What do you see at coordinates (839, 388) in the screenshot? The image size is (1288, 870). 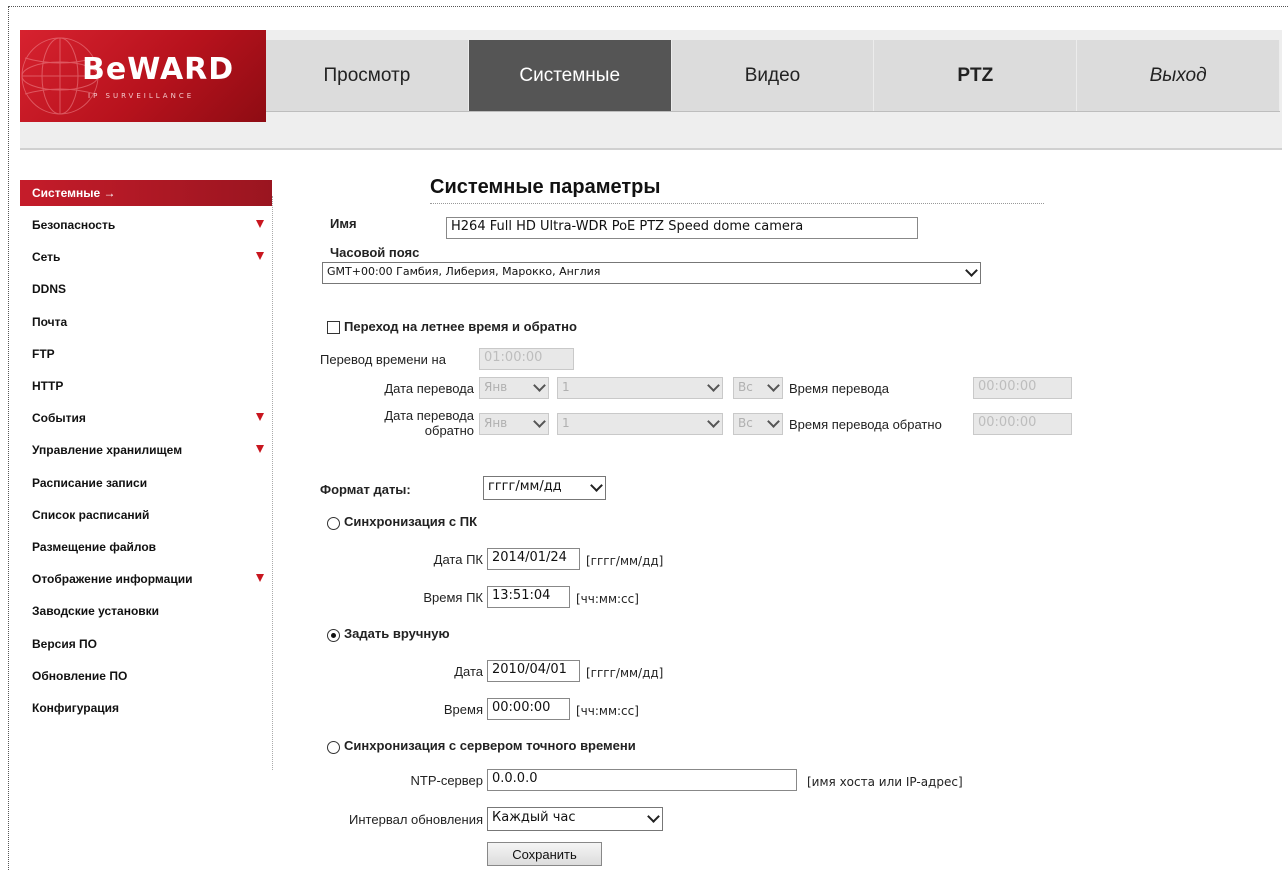 I see `dst-start-time-label: Время перевода` at bounding box center [839, 388].